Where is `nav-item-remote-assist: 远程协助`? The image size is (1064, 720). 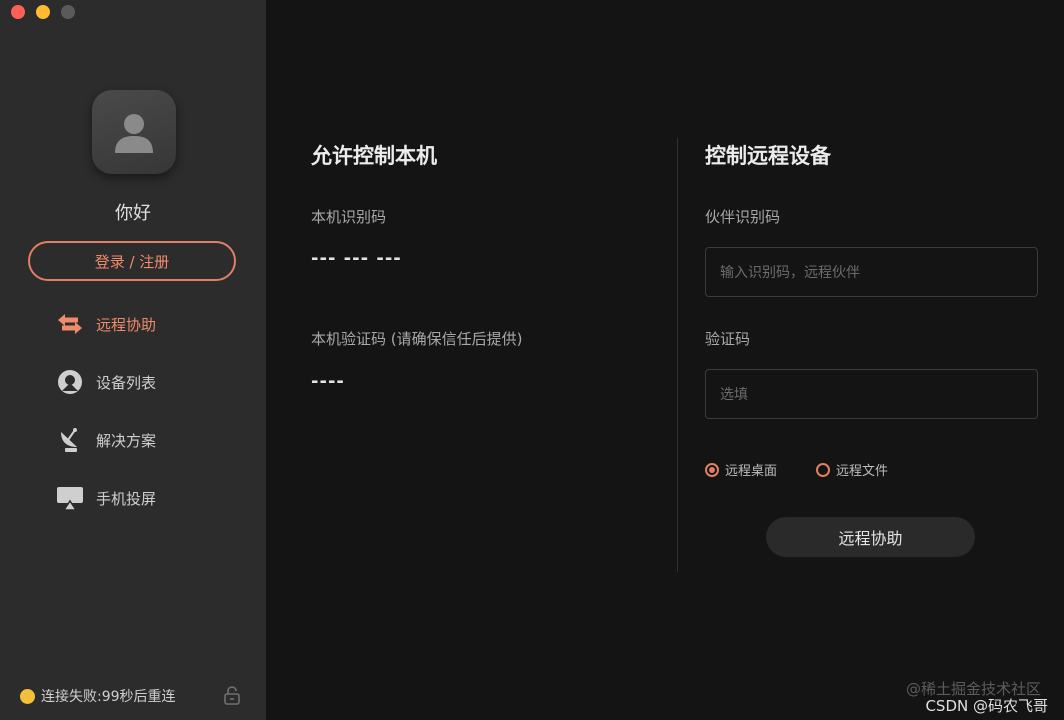
nav-item-remote-assist: 远程协助 is located at coordinates (106, 324).